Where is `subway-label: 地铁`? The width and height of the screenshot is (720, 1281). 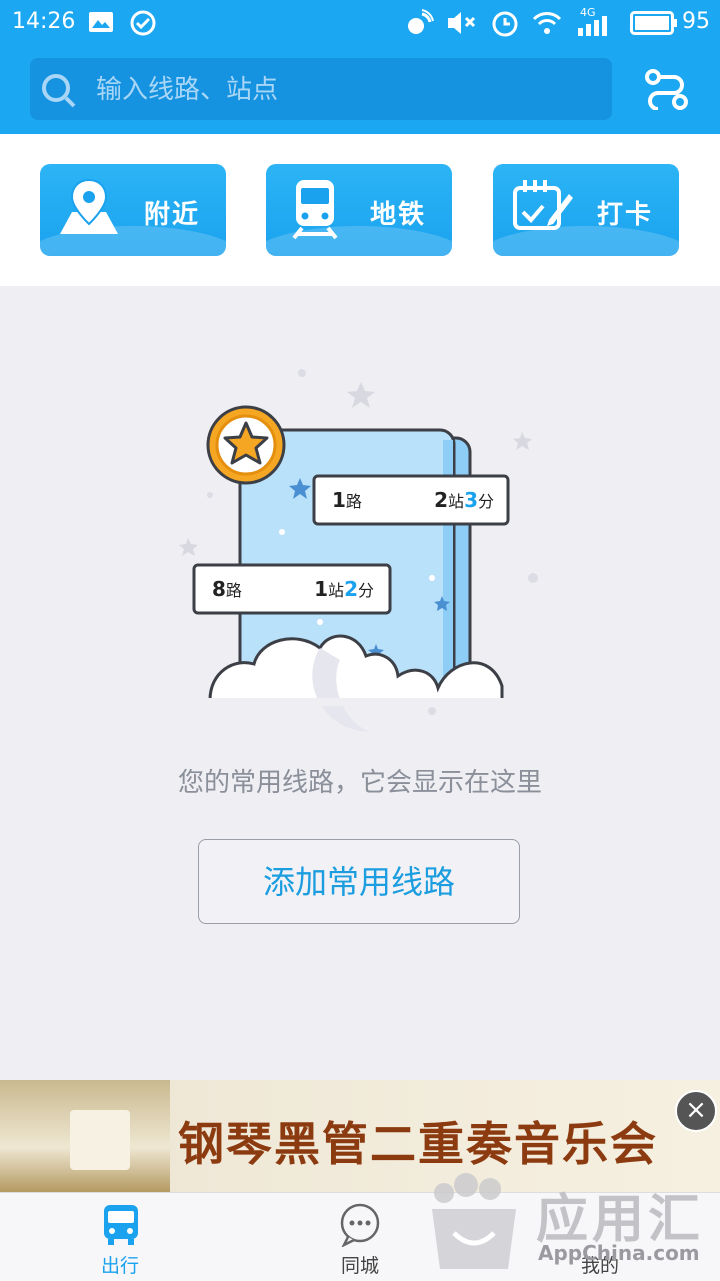
subway-label: 地铁 is located at coordinates (398, 215).